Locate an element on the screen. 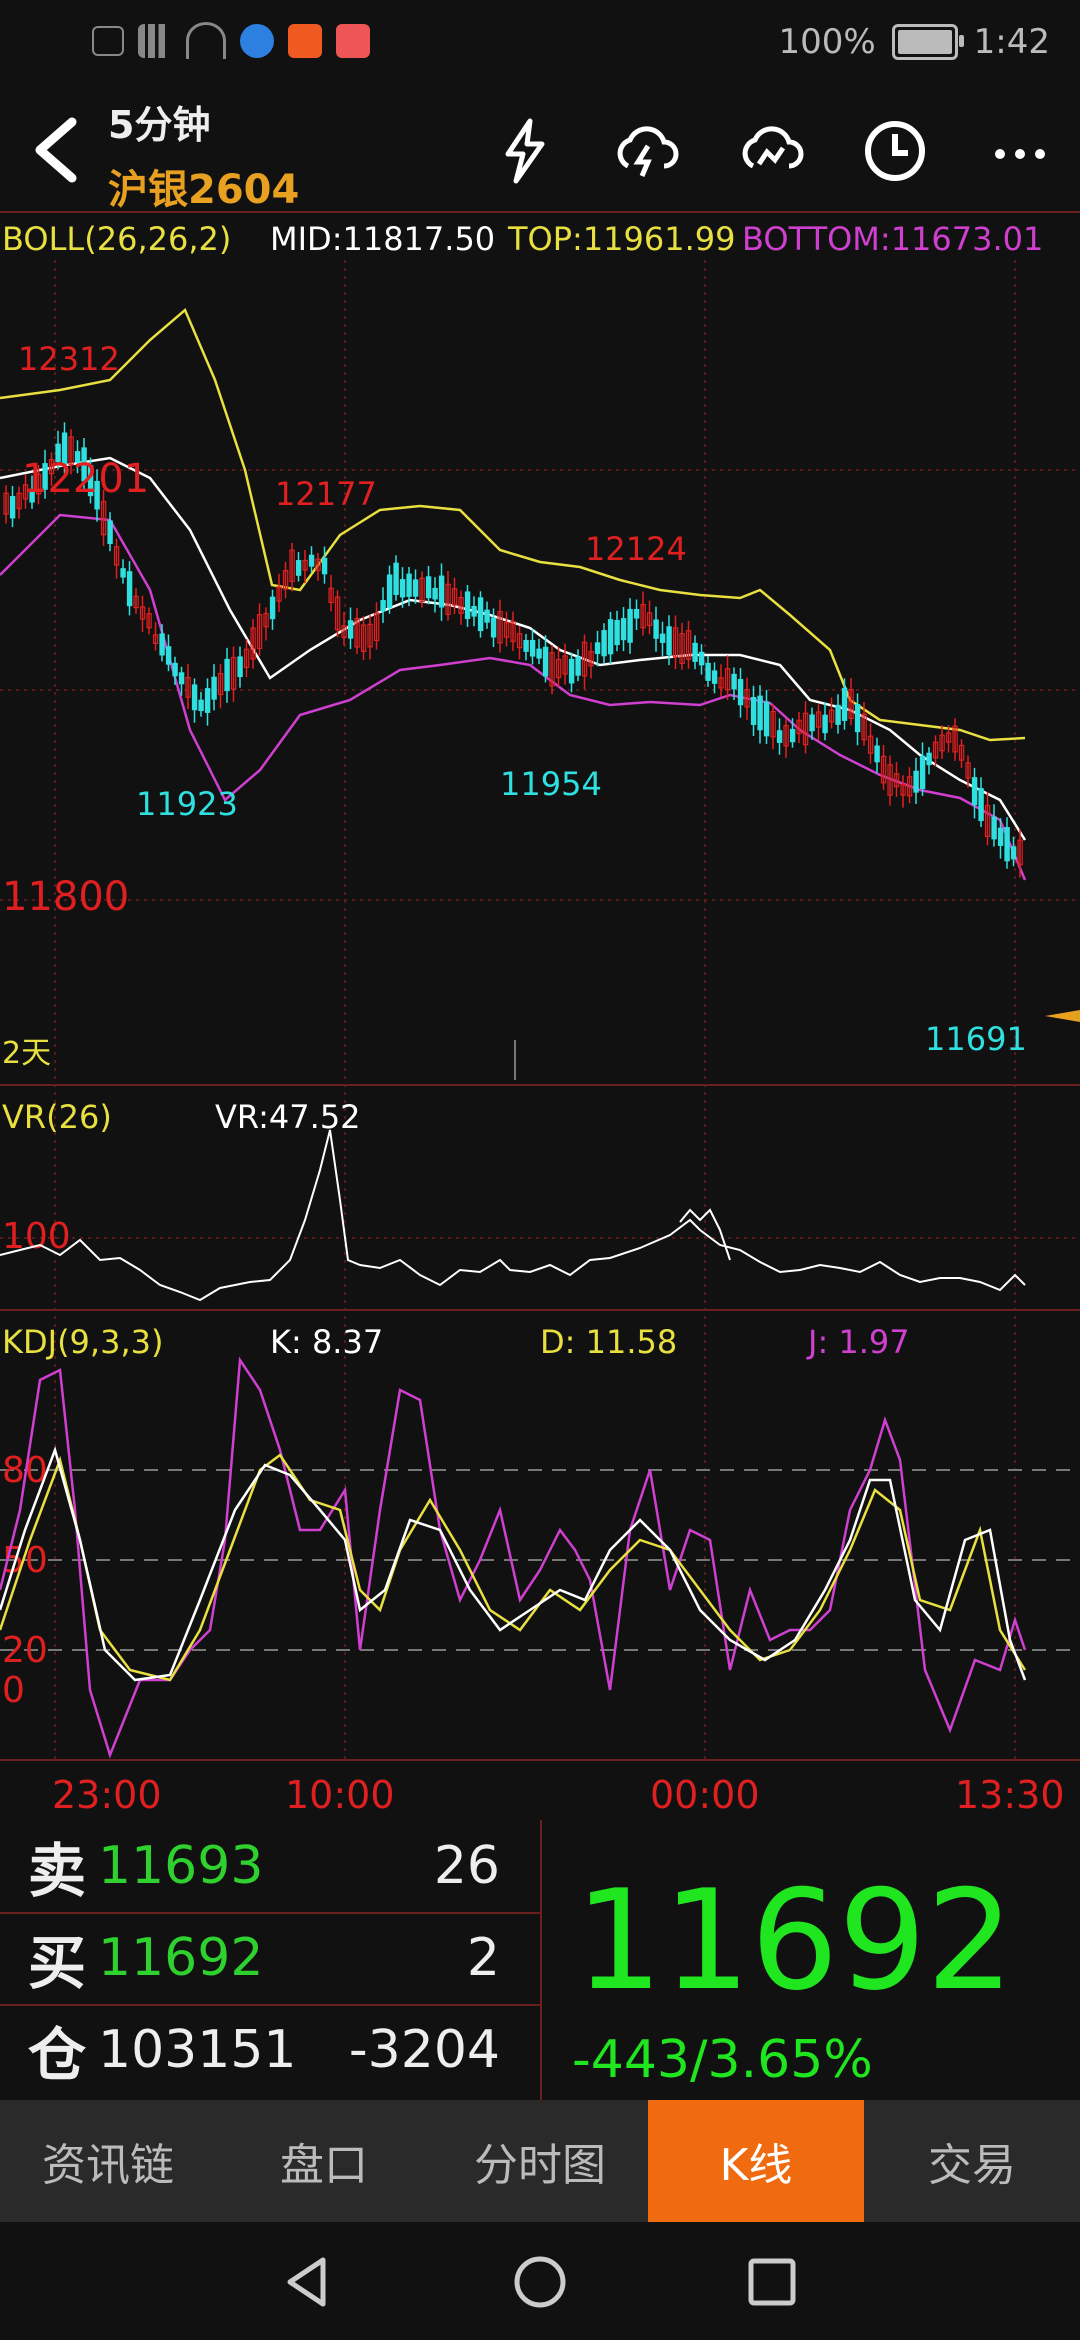  tab-order-book: 盘口 is located at coordinates (324, 2161).